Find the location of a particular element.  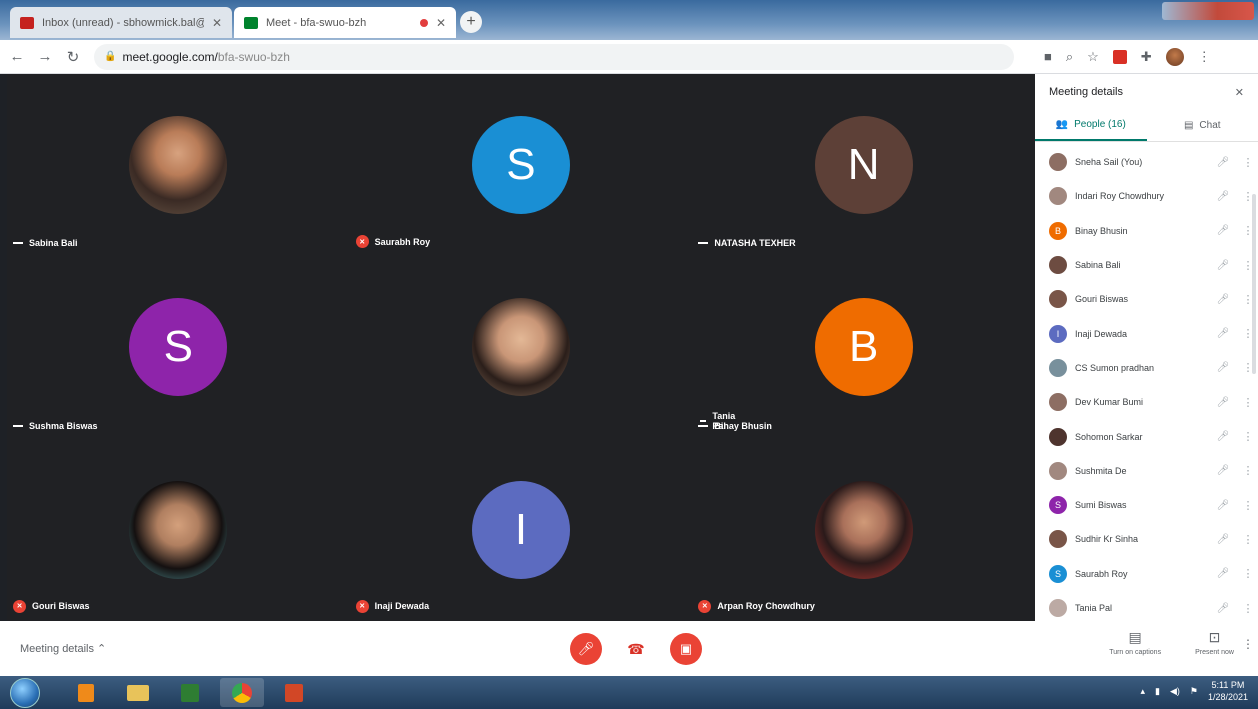

meeting-details-button: Meeting details ⌃ is located at coordinates (63, 648).